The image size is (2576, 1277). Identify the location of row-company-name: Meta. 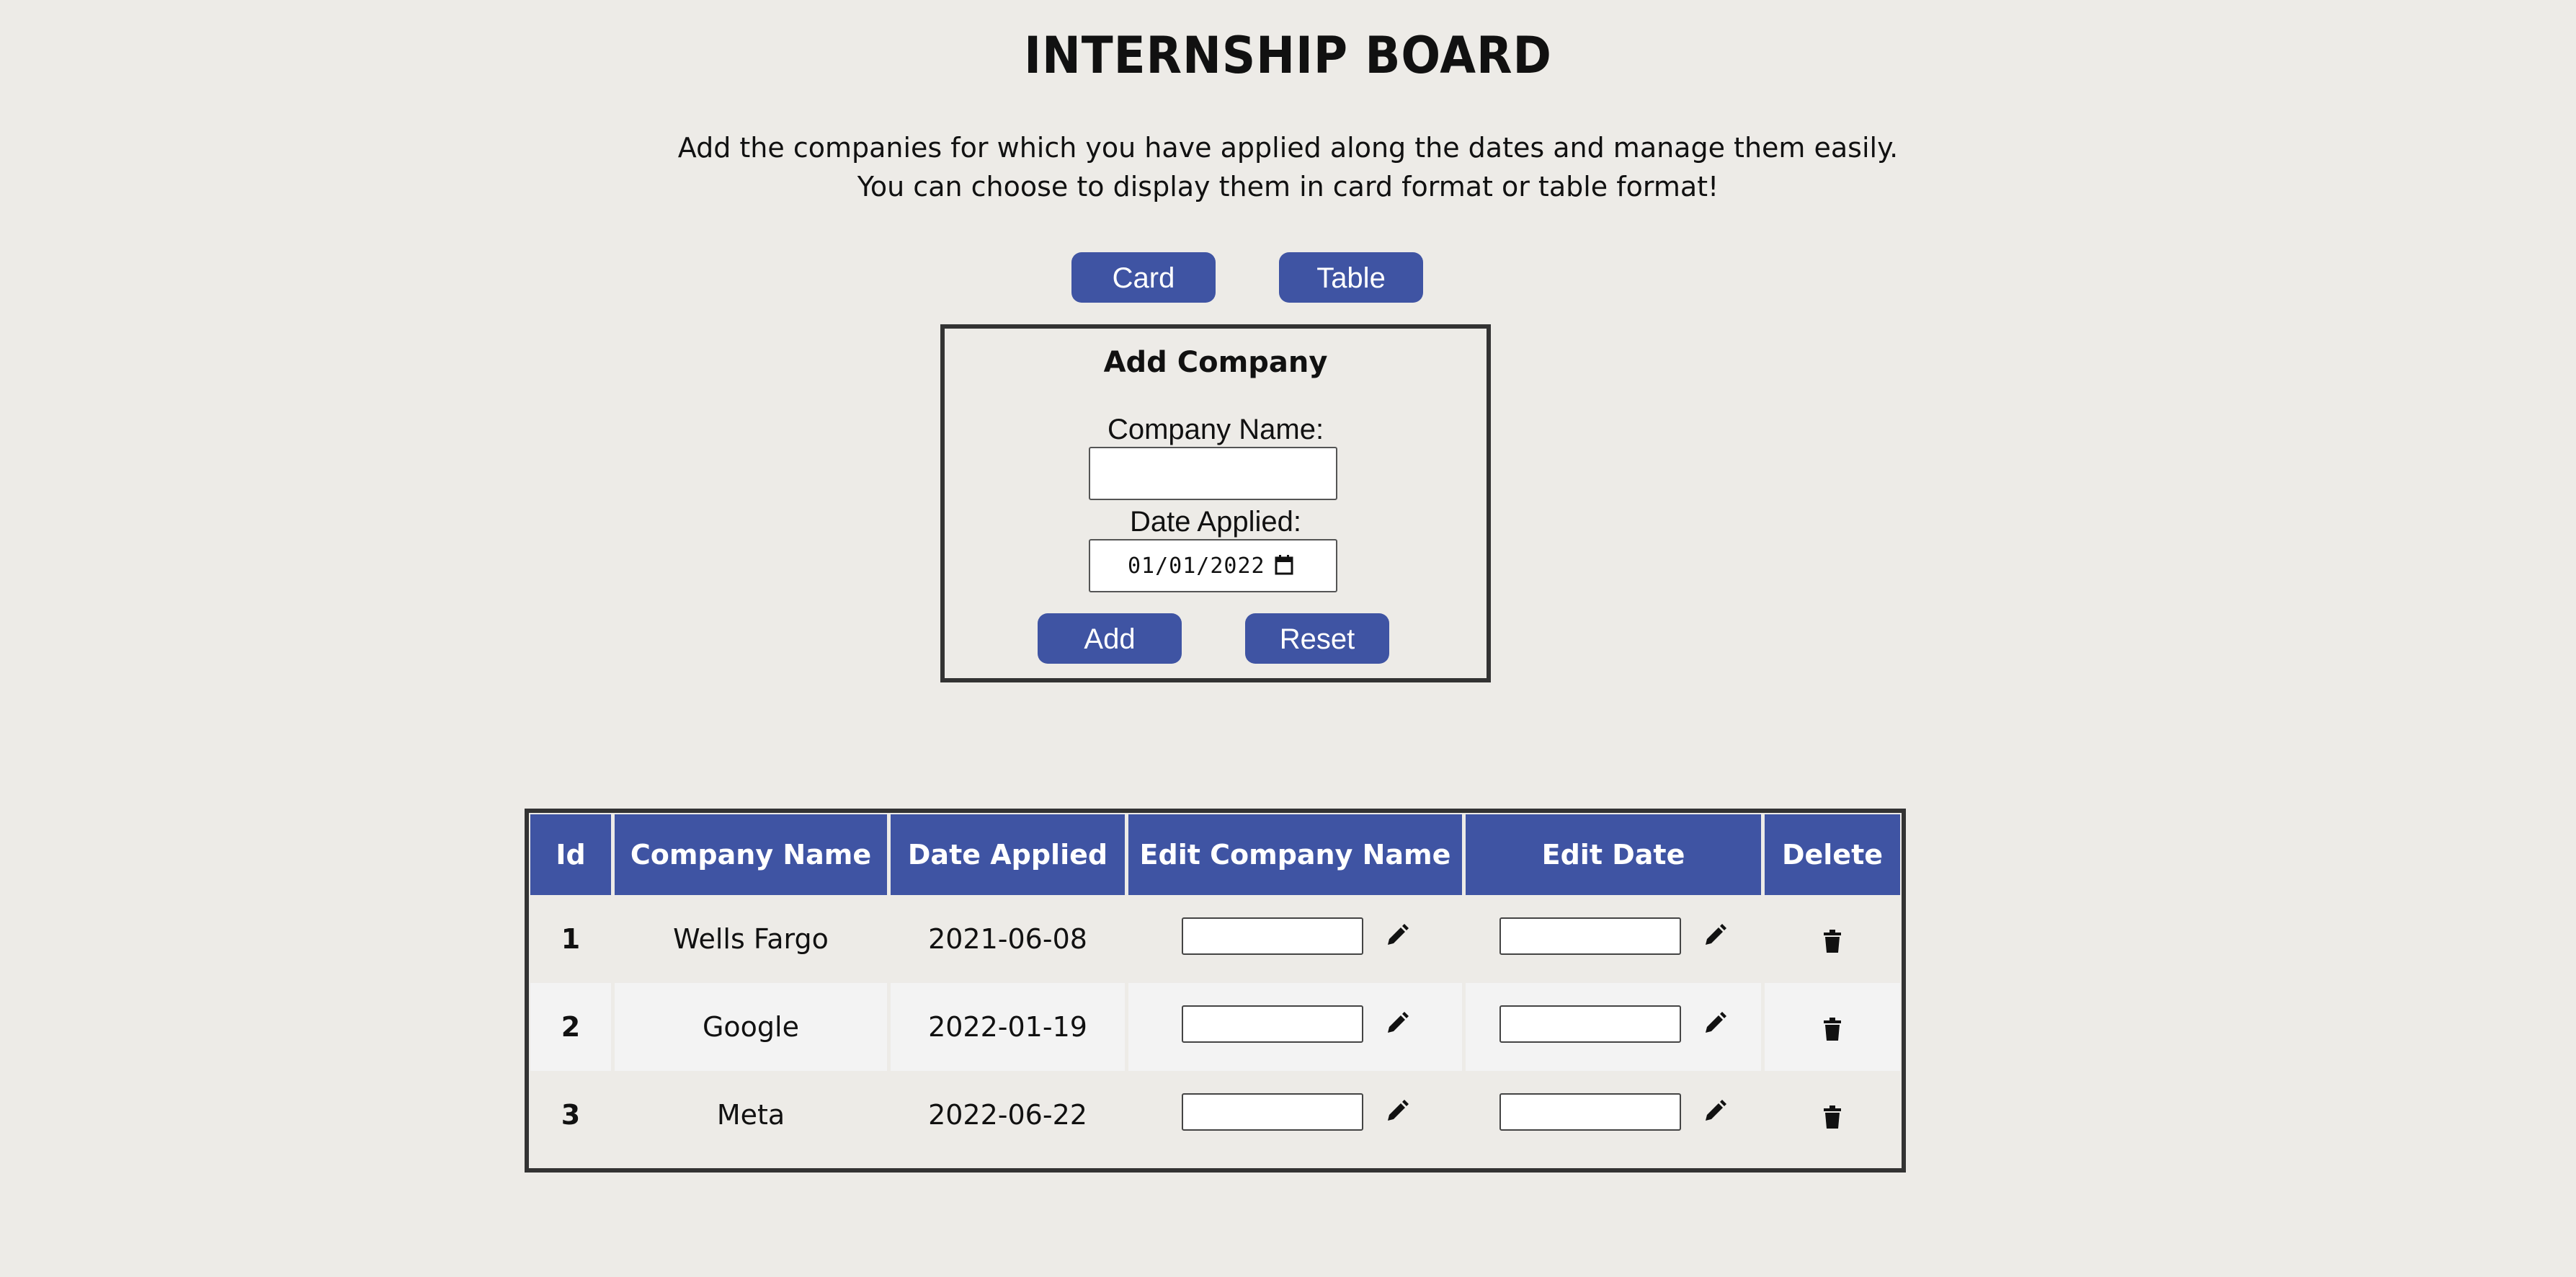
(753, 1115).